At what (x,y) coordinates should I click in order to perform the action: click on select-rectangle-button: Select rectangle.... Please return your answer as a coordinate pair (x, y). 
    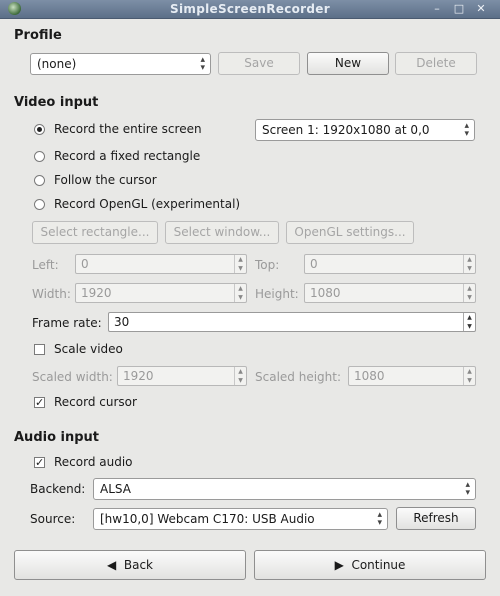
    Looking at the image, I should click on (95, 232).